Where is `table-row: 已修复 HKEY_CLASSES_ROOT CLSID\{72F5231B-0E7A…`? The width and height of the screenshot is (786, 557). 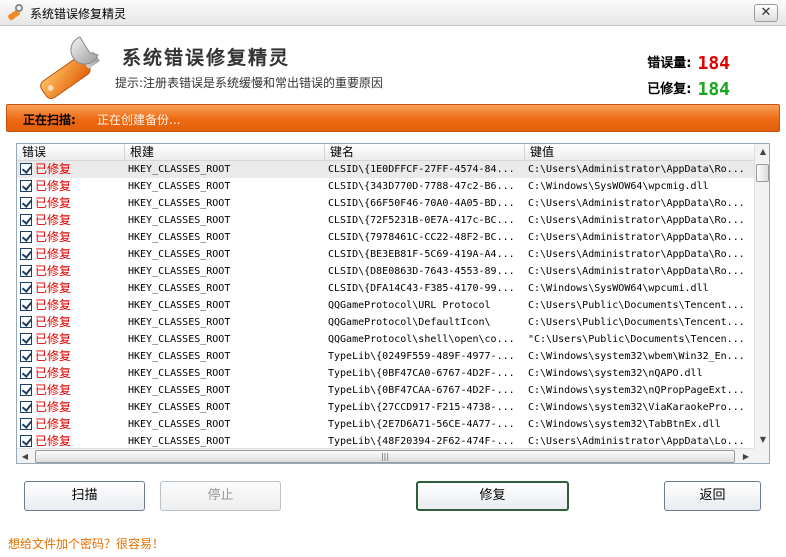 table-row: 已修复 HKEY_CLASSES_ROOT CLSID\{72F5231B-0E7A… is located at coordinates (385, 220).